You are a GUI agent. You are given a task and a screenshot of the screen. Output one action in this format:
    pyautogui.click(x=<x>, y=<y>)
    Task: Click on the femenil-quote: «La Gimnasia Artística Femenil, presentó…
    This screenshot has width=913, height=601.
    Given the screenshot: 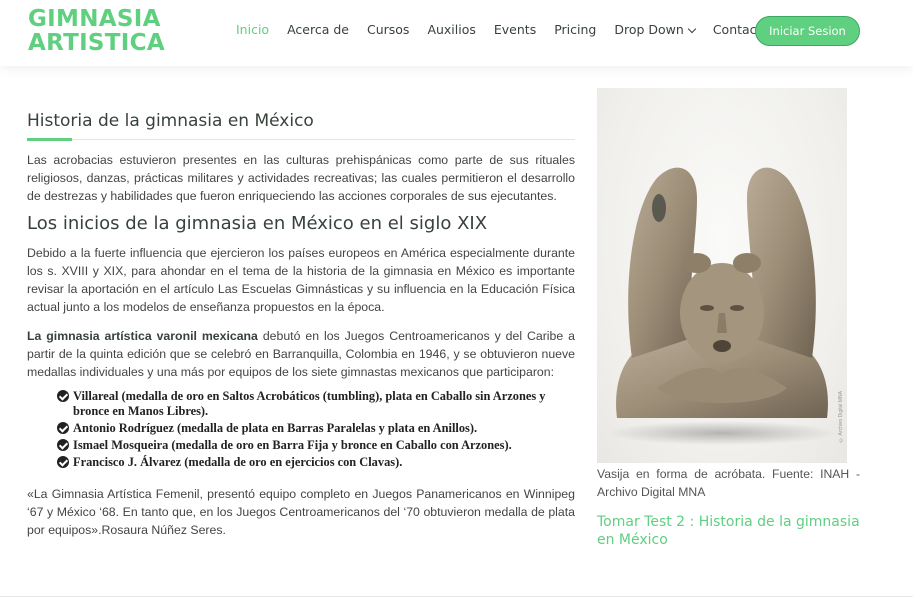 What is the action you would take?
    pyautogui.click(x=301, y=512)
    